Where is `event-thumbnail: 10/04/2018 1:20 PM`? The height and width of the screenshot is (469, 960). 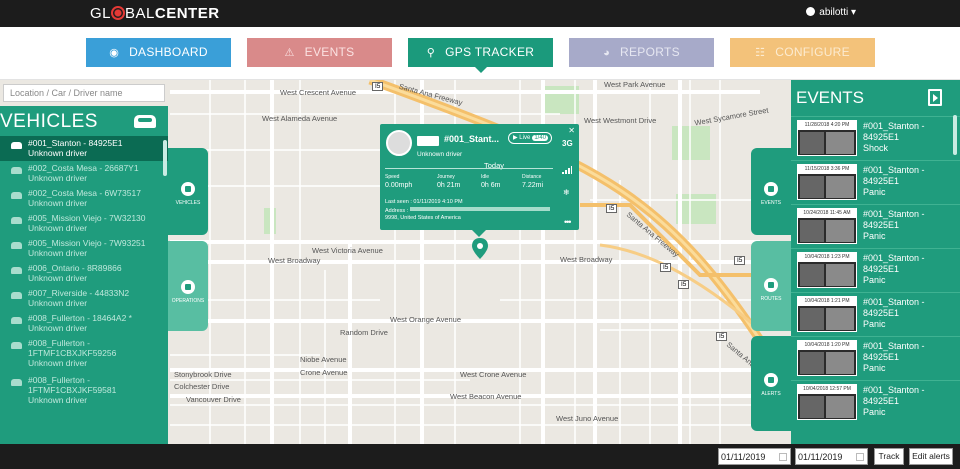
event-thumbnail: 10/04/2018 1:20 PM is located at coordinates (827, 358).